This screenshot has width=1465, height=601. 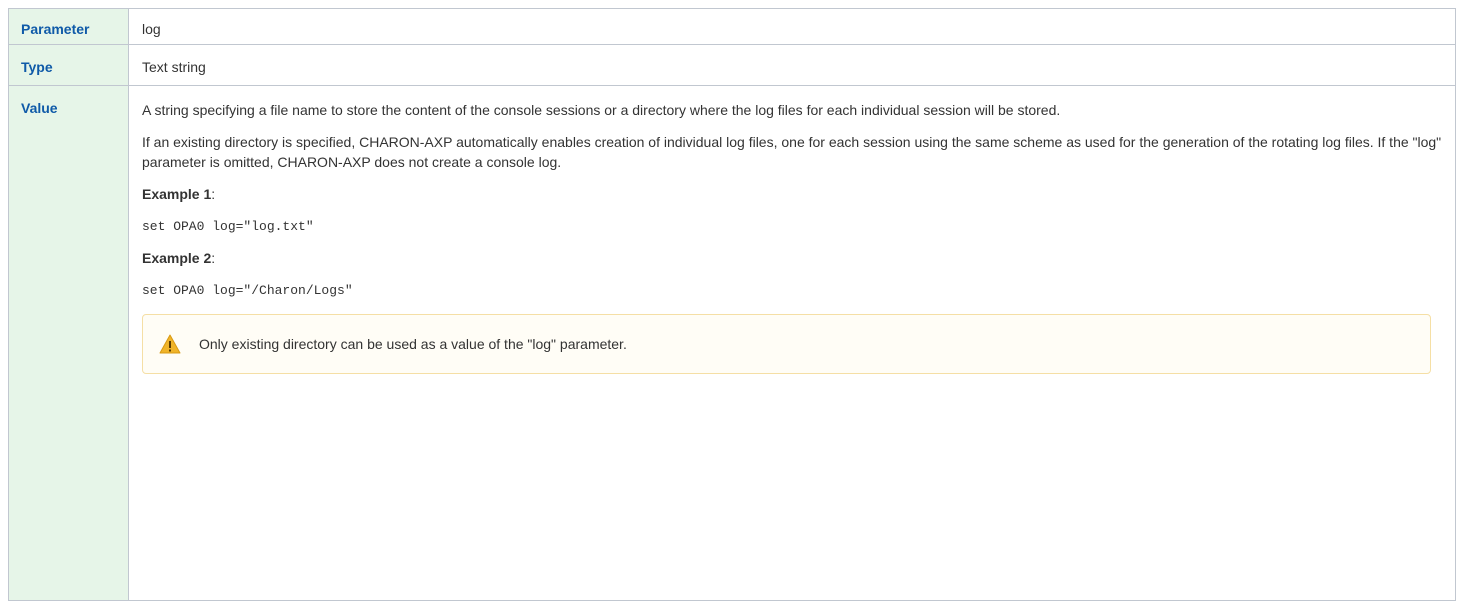 I want to click on example-2-label: Example 2, so click(x=177, y=258).